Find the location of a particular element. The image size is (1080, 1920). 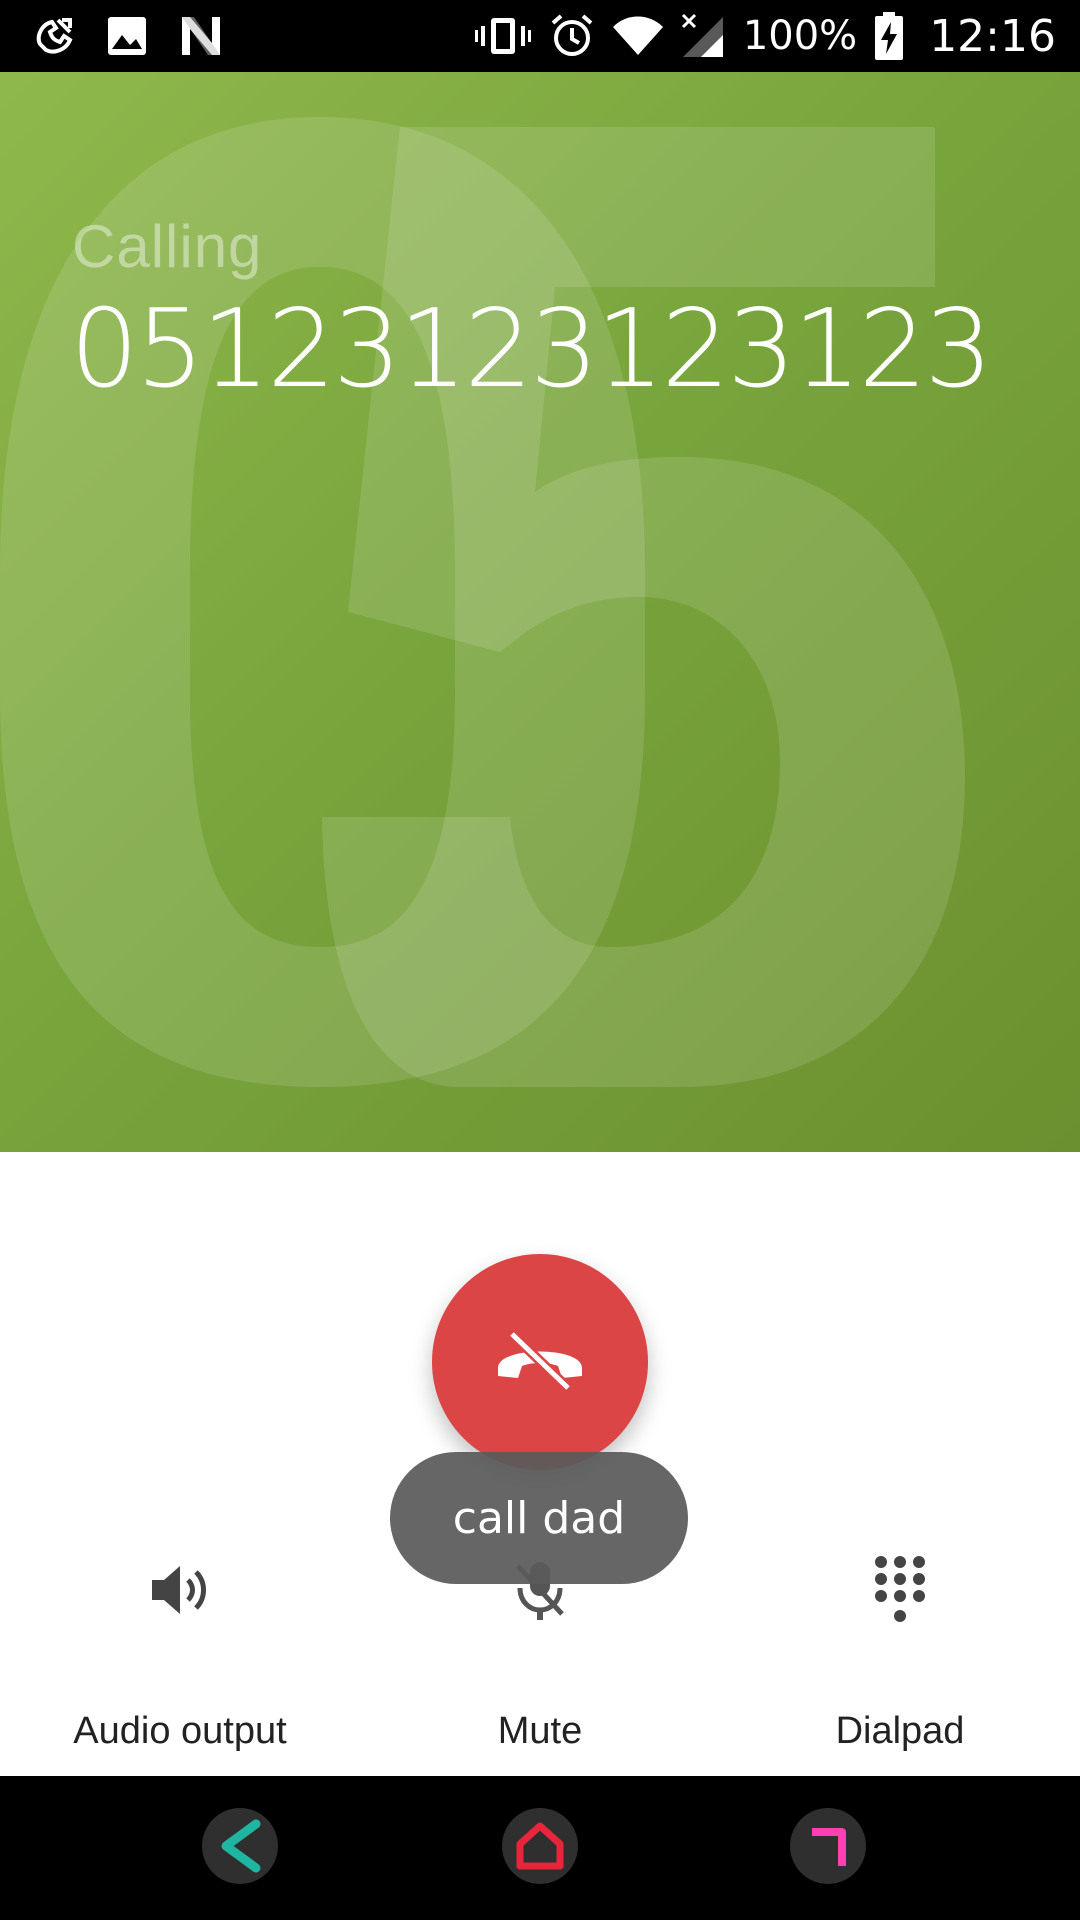

end-call-icon is located at coordinates (540, 1362).